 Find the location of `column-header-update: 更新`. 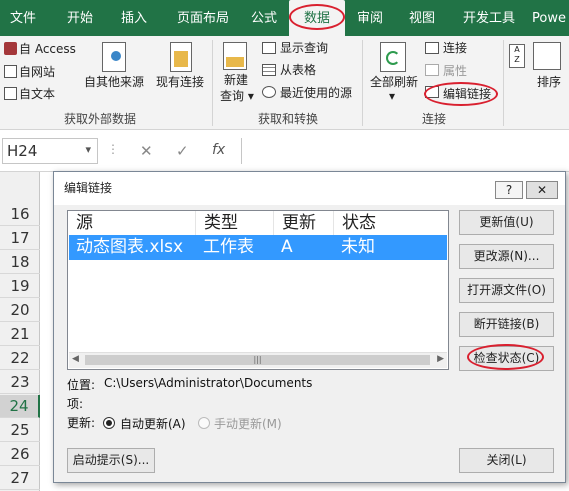

column-header-update: 更新 is located at coordinates (304, 223).